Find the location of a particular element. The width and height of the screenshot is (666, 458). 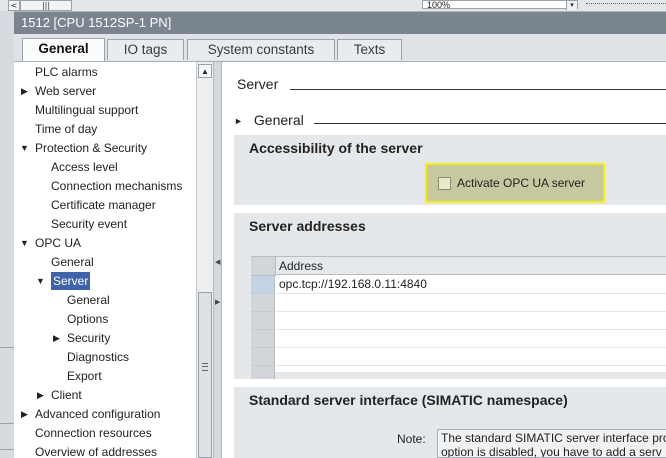

section-title: Server is located at coordinates (258, 84).